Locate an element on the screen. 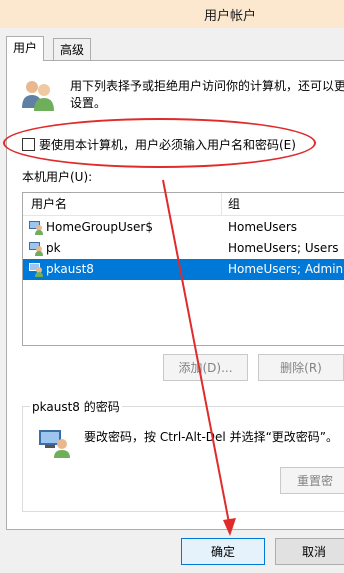 The width and height of the screenshot is (344, 573). annotation-arrow is located at coordinates (199, 357).